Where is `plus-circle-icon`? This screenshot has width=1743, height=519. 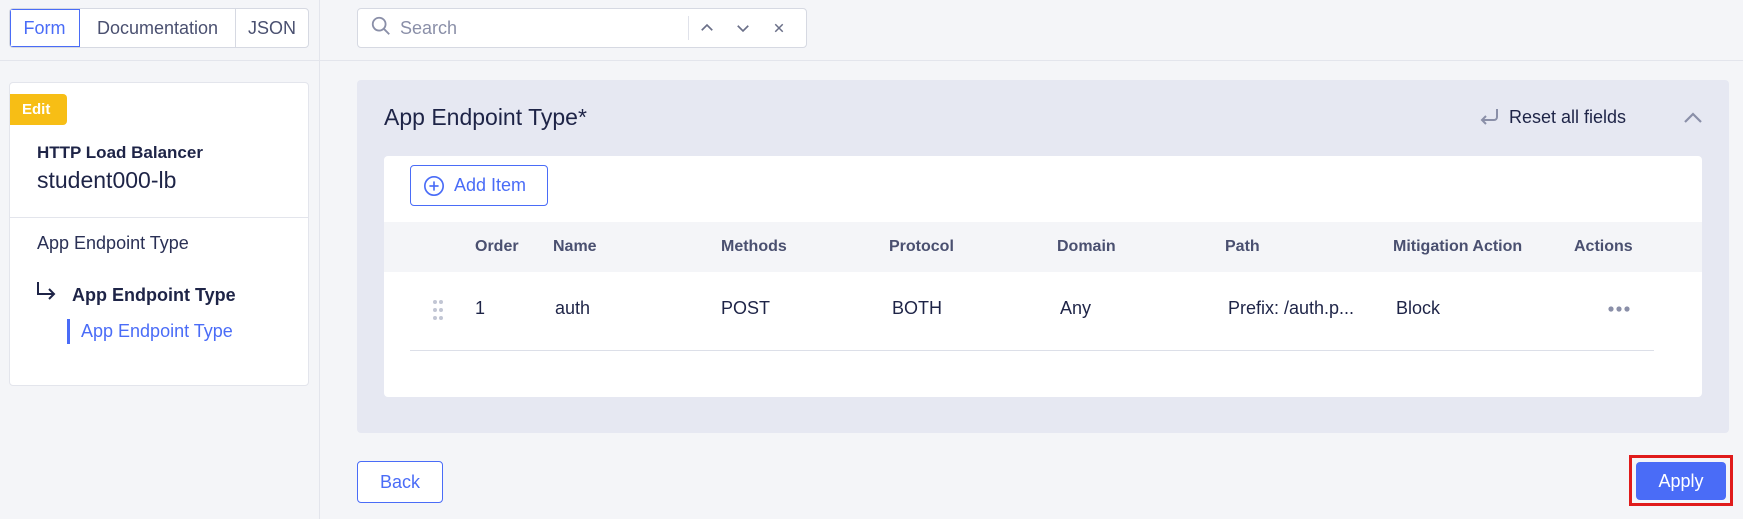 plus-circle-icon is located at coordinates (434, 185).